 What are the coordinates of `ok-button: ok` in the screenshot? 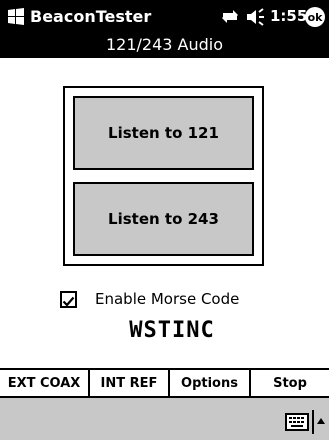 It's located at (315, 17).